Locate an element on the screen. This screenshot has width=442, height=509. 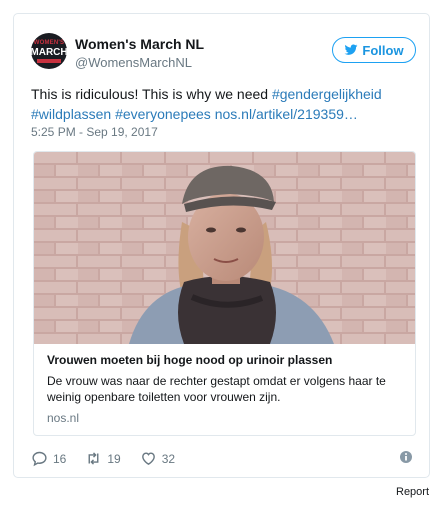
retweet-count: 19 is located at coordinates (114, 458).